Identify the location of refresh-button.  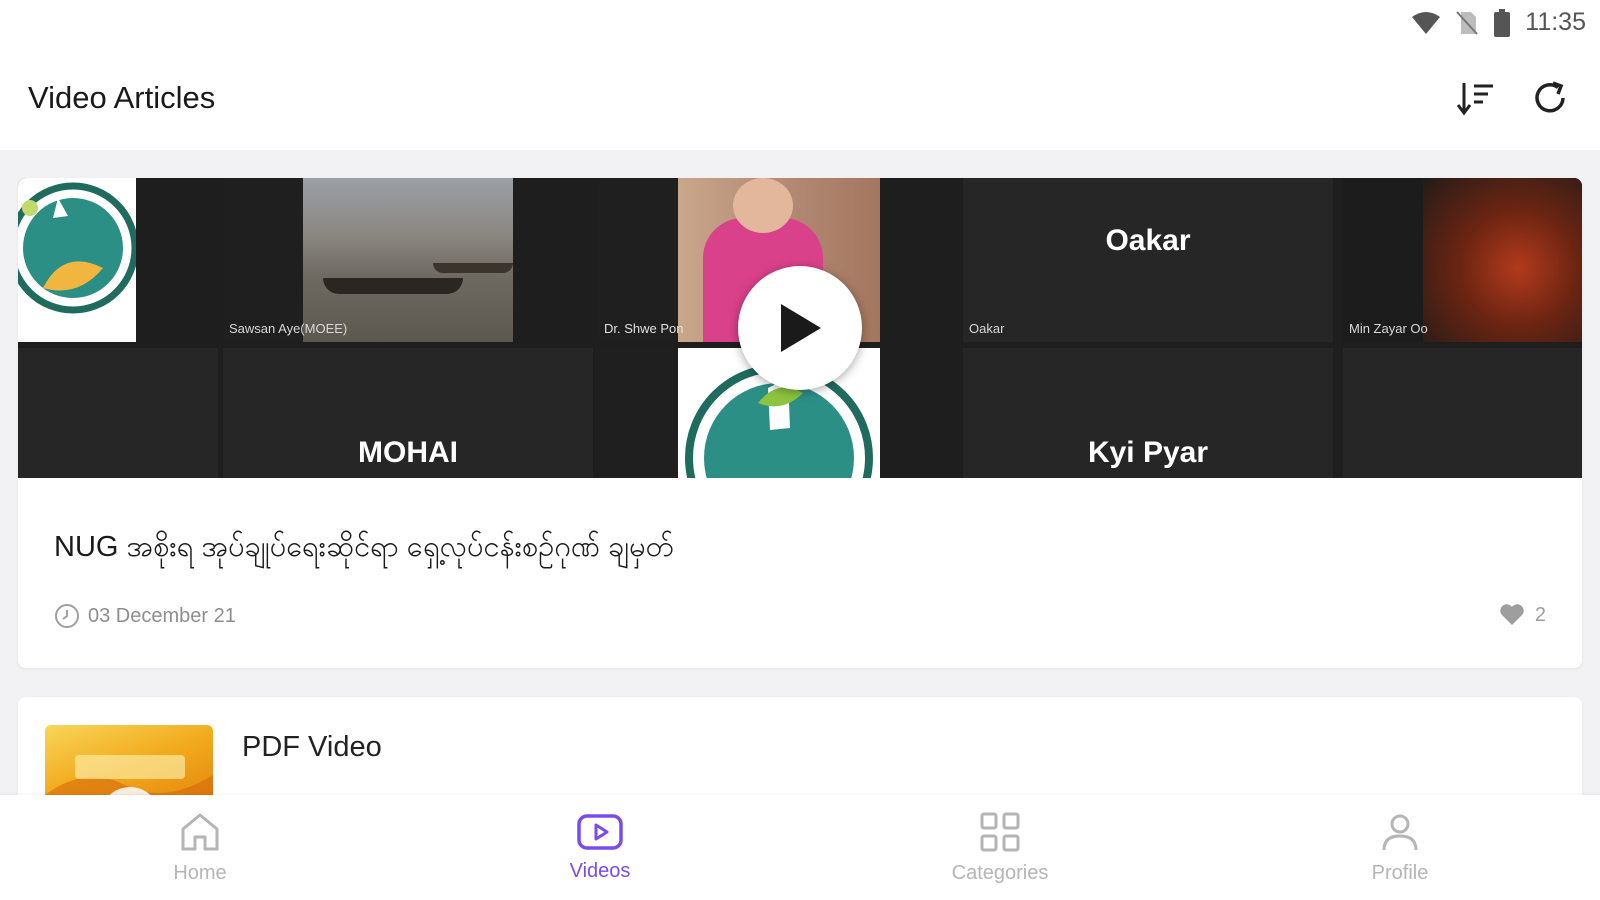
(1550, 98).